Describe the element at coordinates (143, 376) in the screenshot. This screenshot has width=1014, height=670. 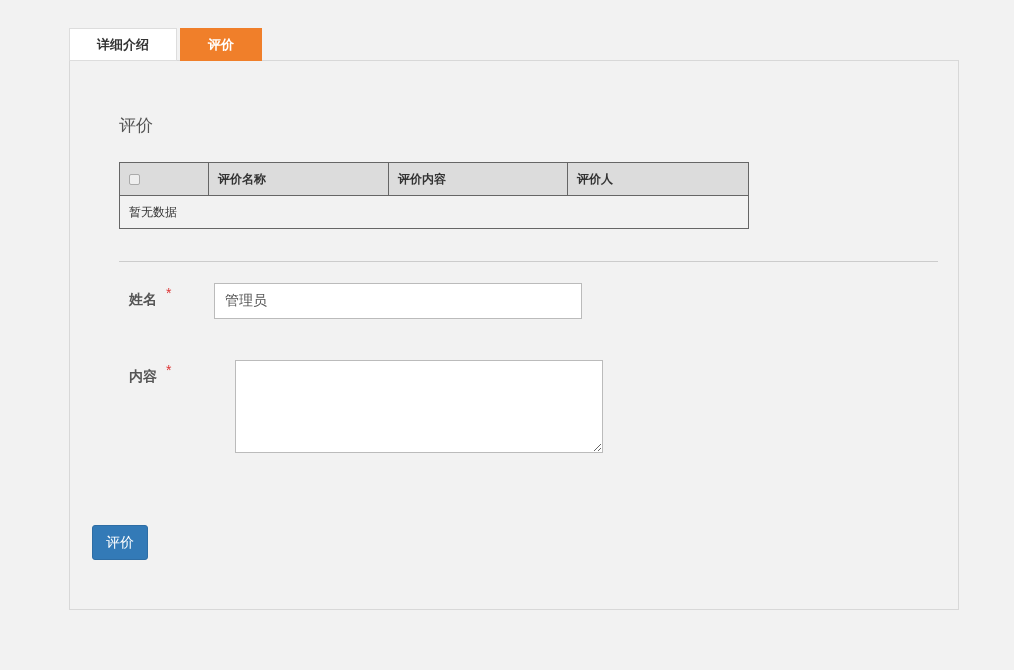
I see `field-label: 内容` at that location.